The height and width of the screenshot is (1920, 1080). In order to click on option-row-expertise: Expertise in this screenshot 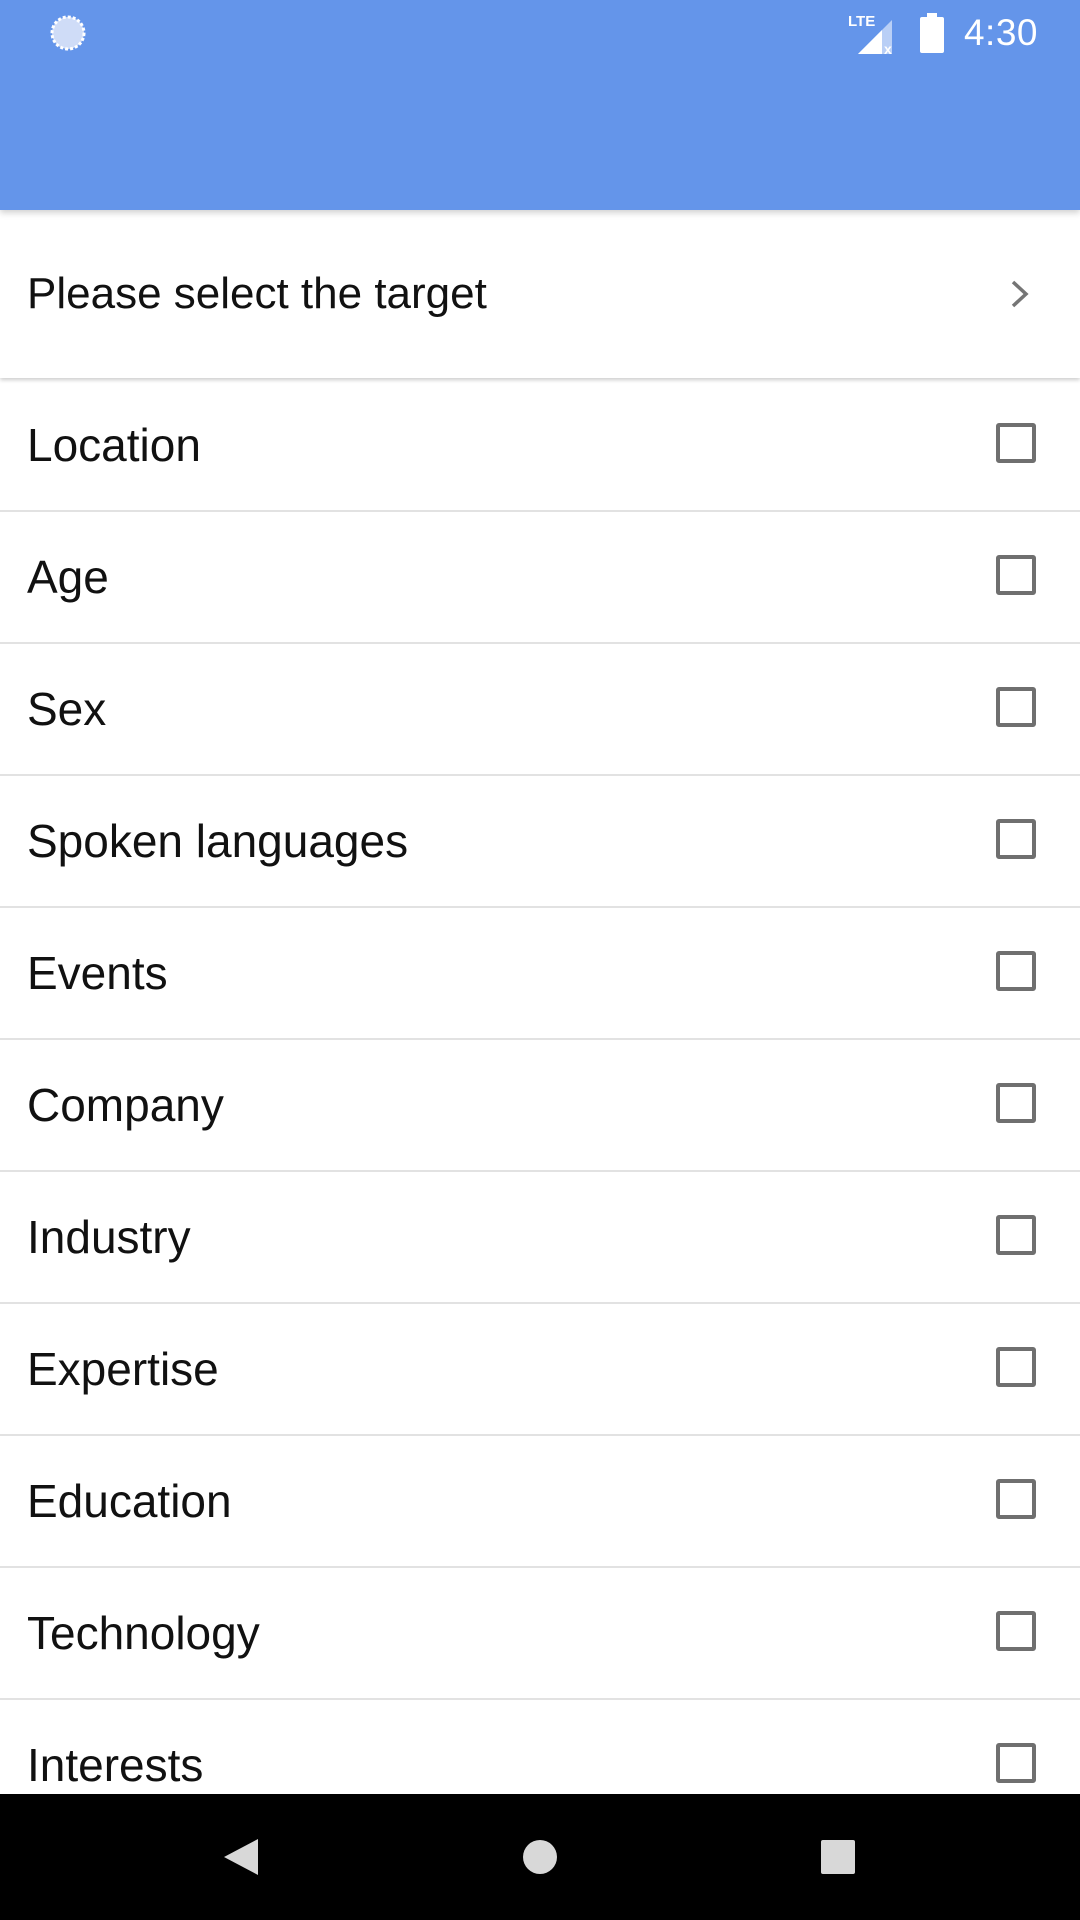, I will do `click(540, 1370)`.